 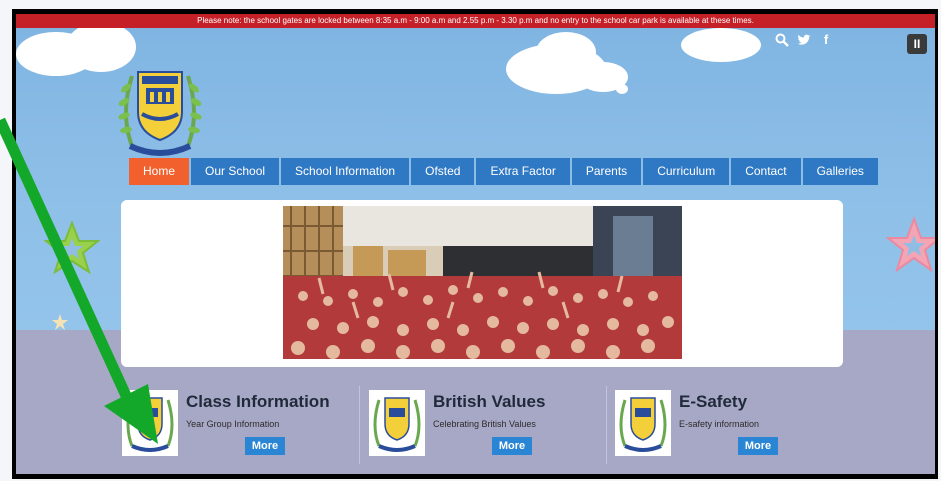 What do you see at coordinates (484, 424) in the screenshot?
I see `feature-subtitle: Celebrating British Values` at bounding box center [484, 424].